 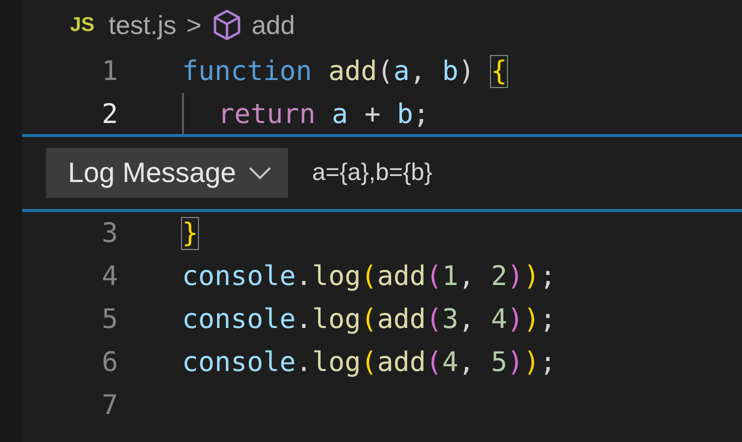 I want to click on line-number: 3, so click(x=109, y=233).